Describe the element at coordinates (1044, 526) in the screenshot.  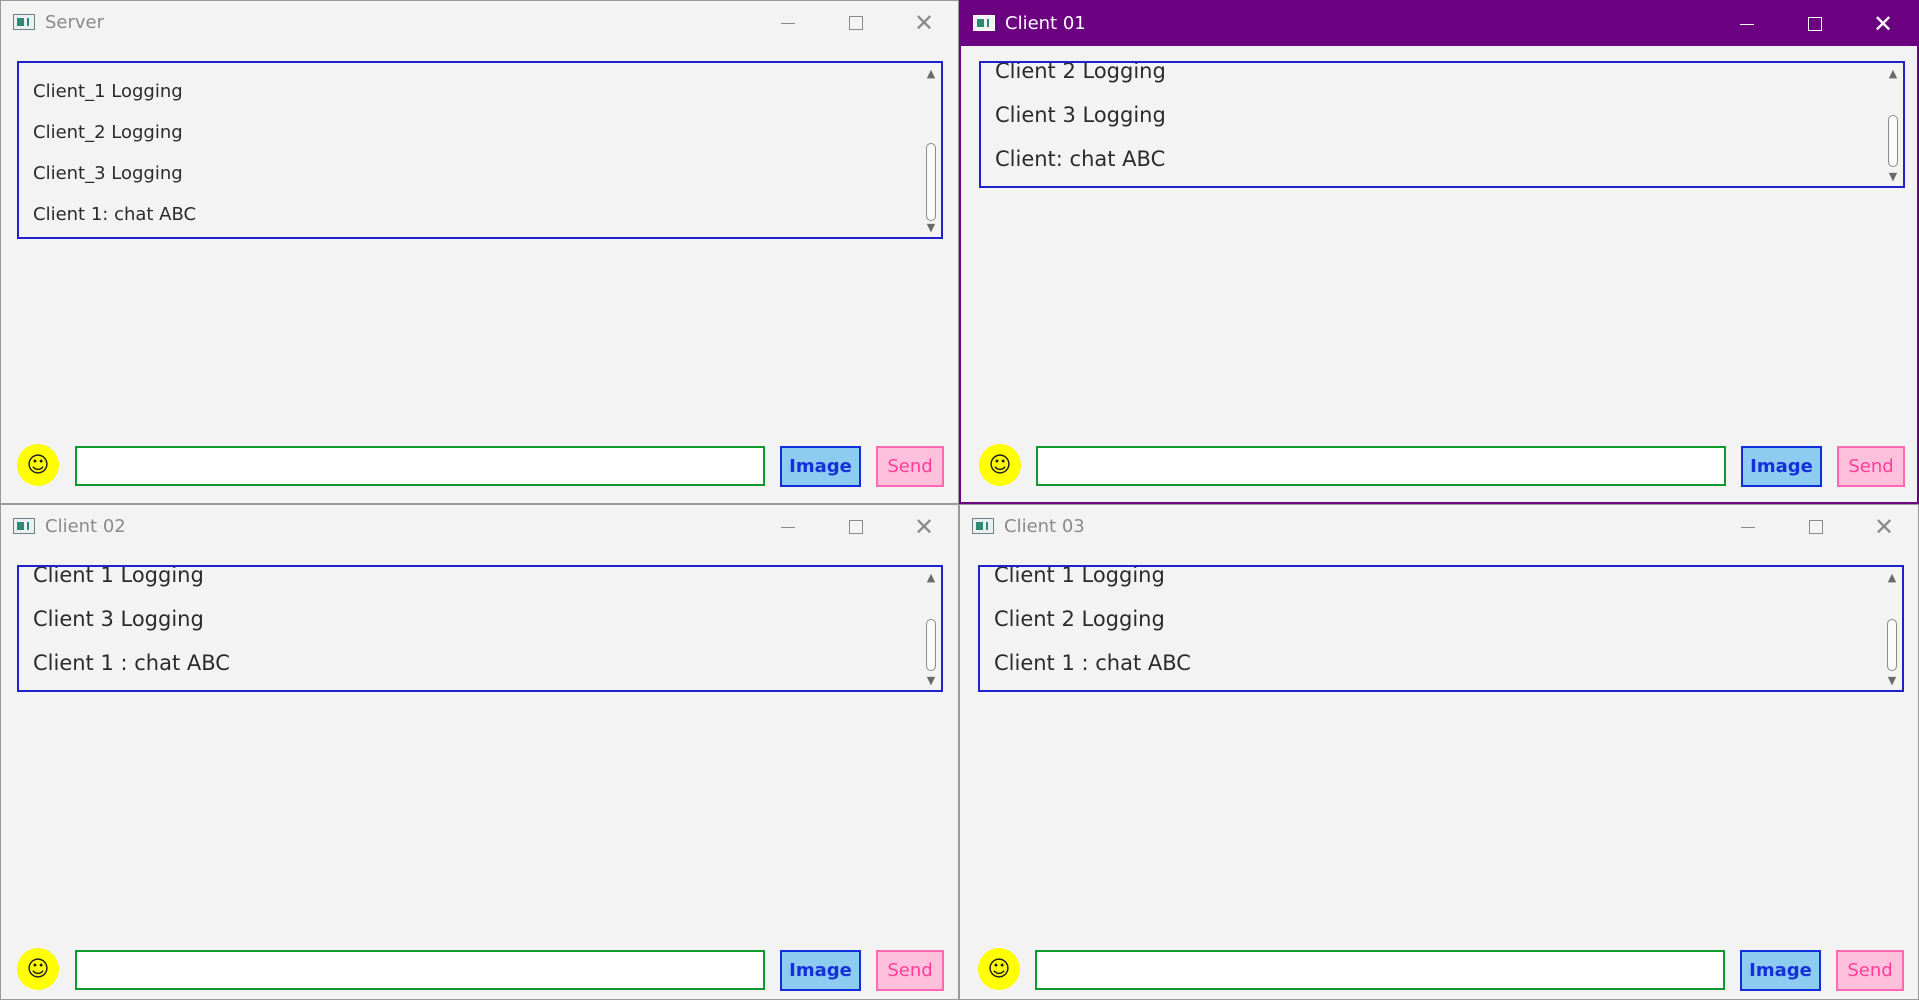
I see `window-title: Client 03` at that location.